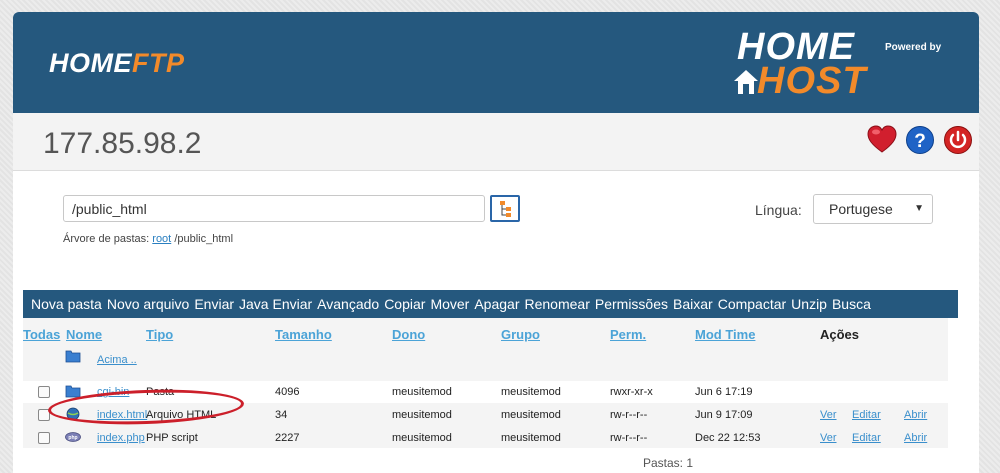  What do you see at coordinates (631, 304) in the screenshot?
I see `toolbar-permissions: Permissões` at bounding box center [631, 304].